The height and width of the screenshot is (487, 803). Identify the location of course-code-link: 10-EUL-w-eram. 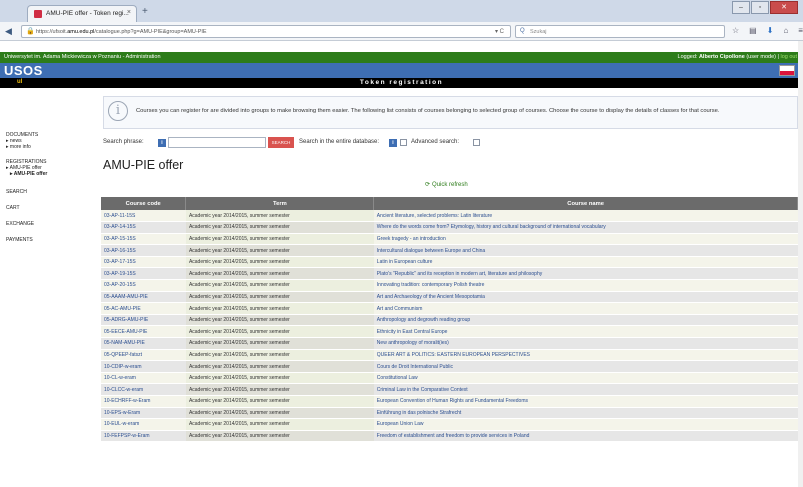
(143, 424).